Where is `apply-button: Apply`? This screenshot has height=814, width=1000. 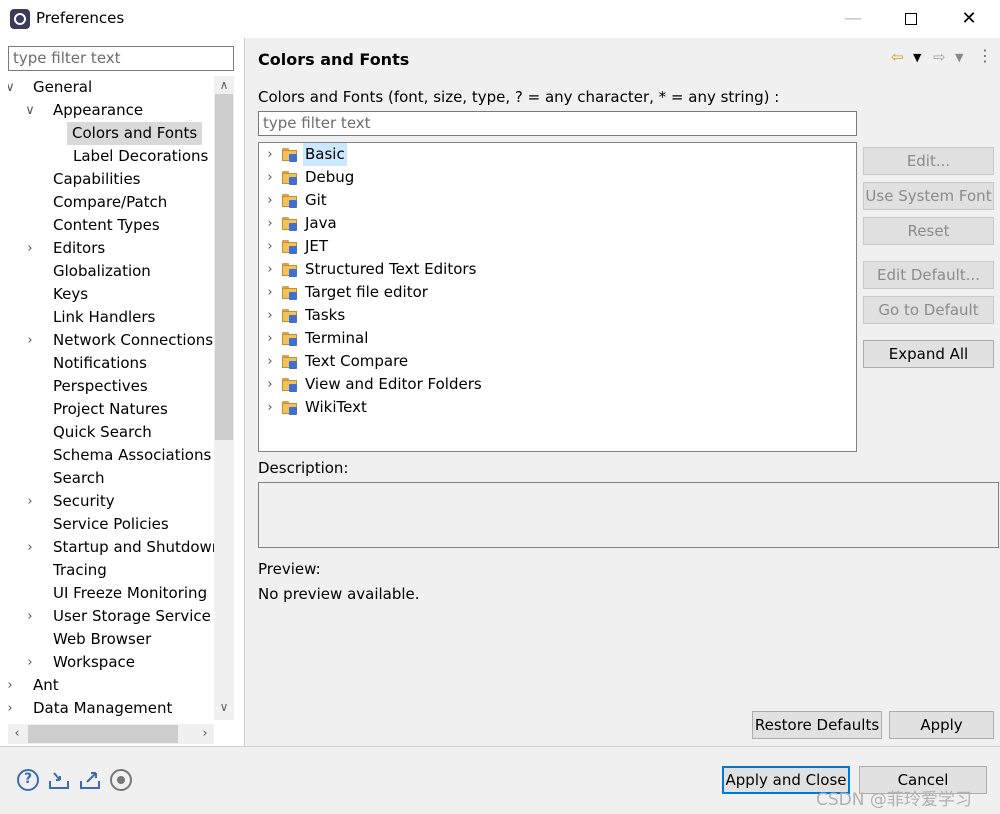
apply-button: Apply is located at coordinates (941, 725).